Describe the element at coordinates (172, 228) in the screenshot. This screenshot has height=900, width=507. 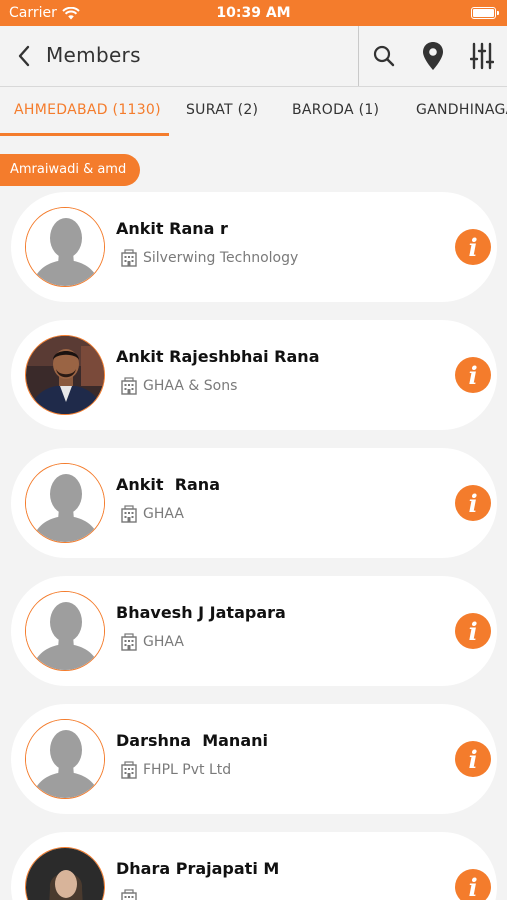
I see `member-name: Ankit Rana r` at that location.